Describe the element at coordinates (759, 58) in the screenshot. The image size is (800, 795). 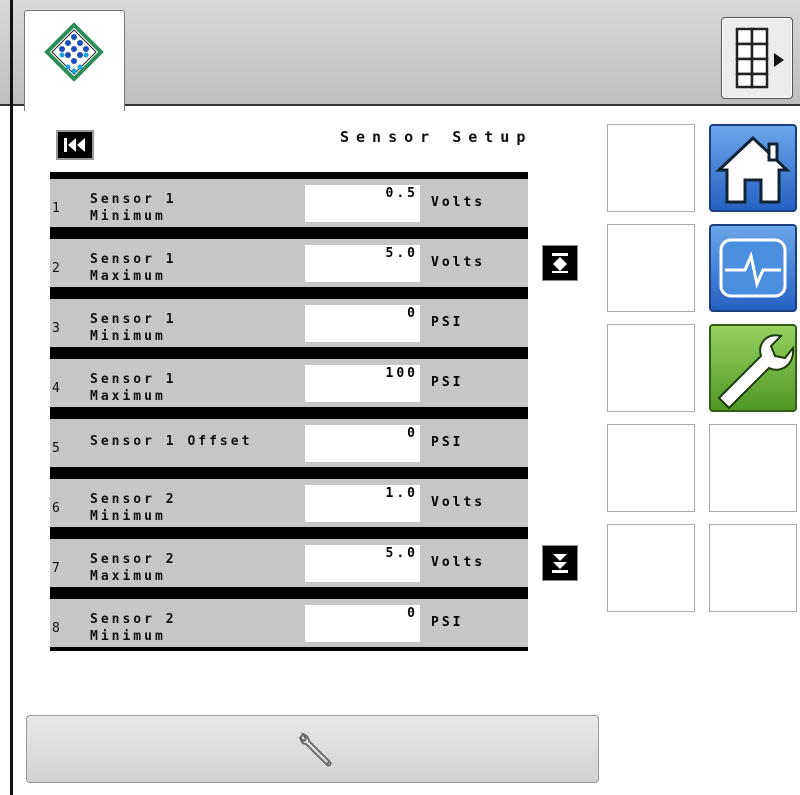
I see `grid-menu-icon` at that location.